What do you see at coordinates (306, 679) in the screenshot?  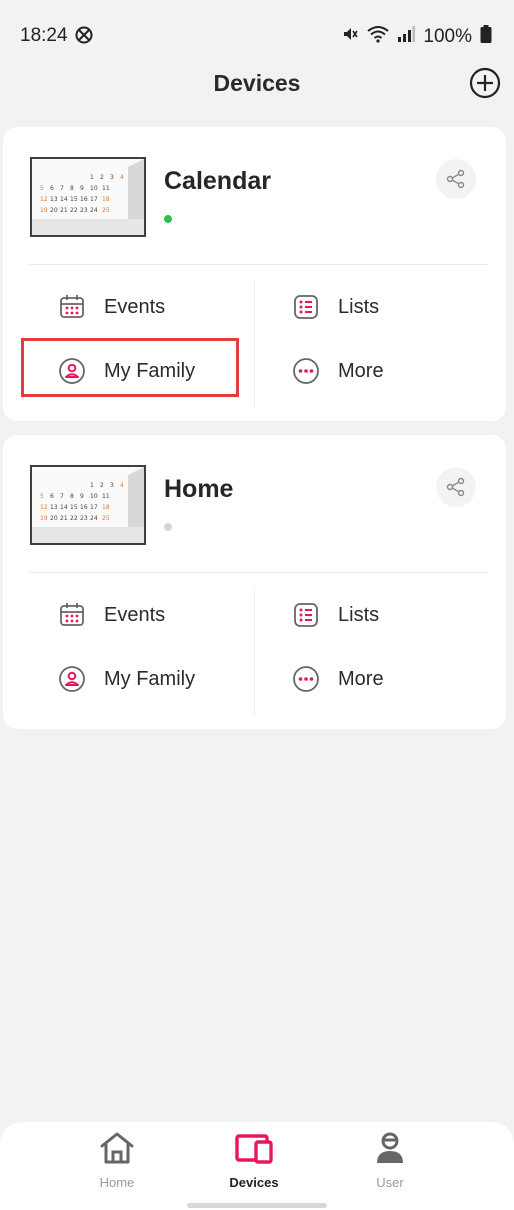 I see `more-icon` at bounding box center [306, 679].